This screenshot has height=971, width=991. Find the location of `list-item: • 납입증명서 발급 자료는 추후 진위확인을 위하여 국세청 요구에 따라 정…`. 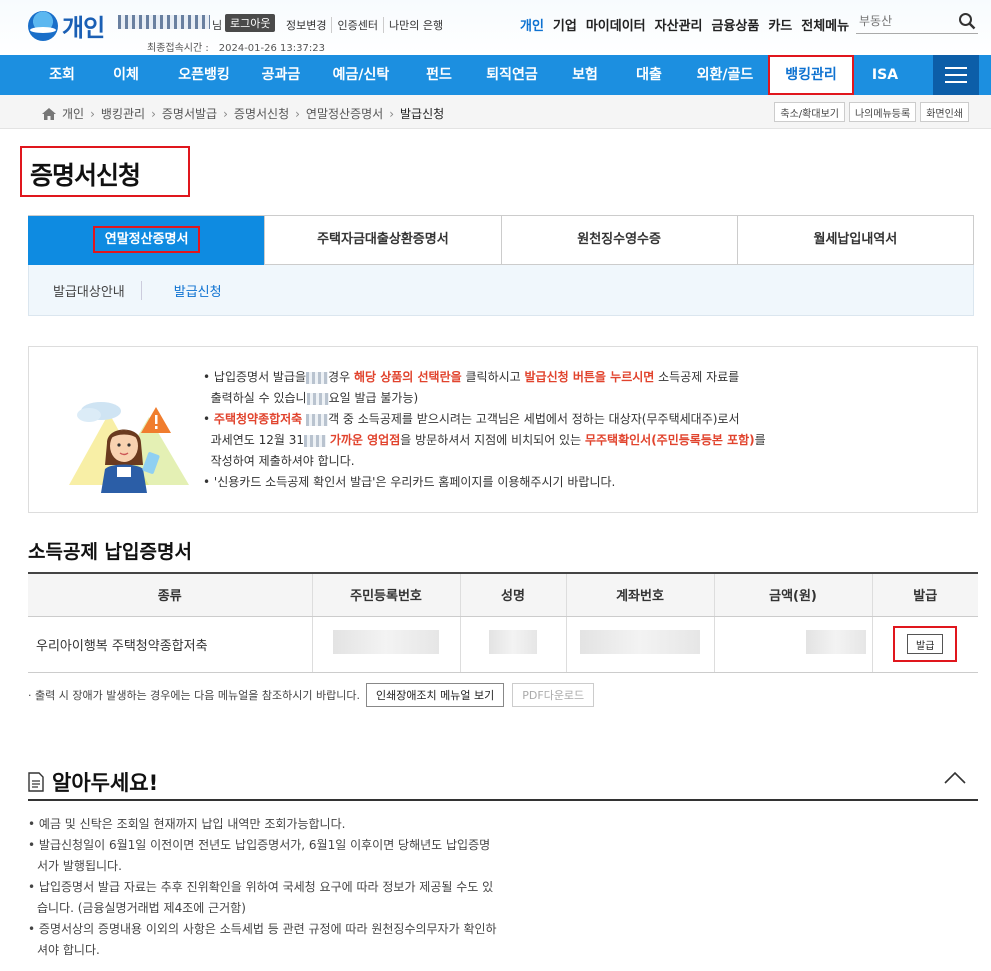

list-item: • 납입증명서 발급 자료는 추후 진위확인을 위하여 국세청 요구에 따라 정… is located at coordinates (261, 897).